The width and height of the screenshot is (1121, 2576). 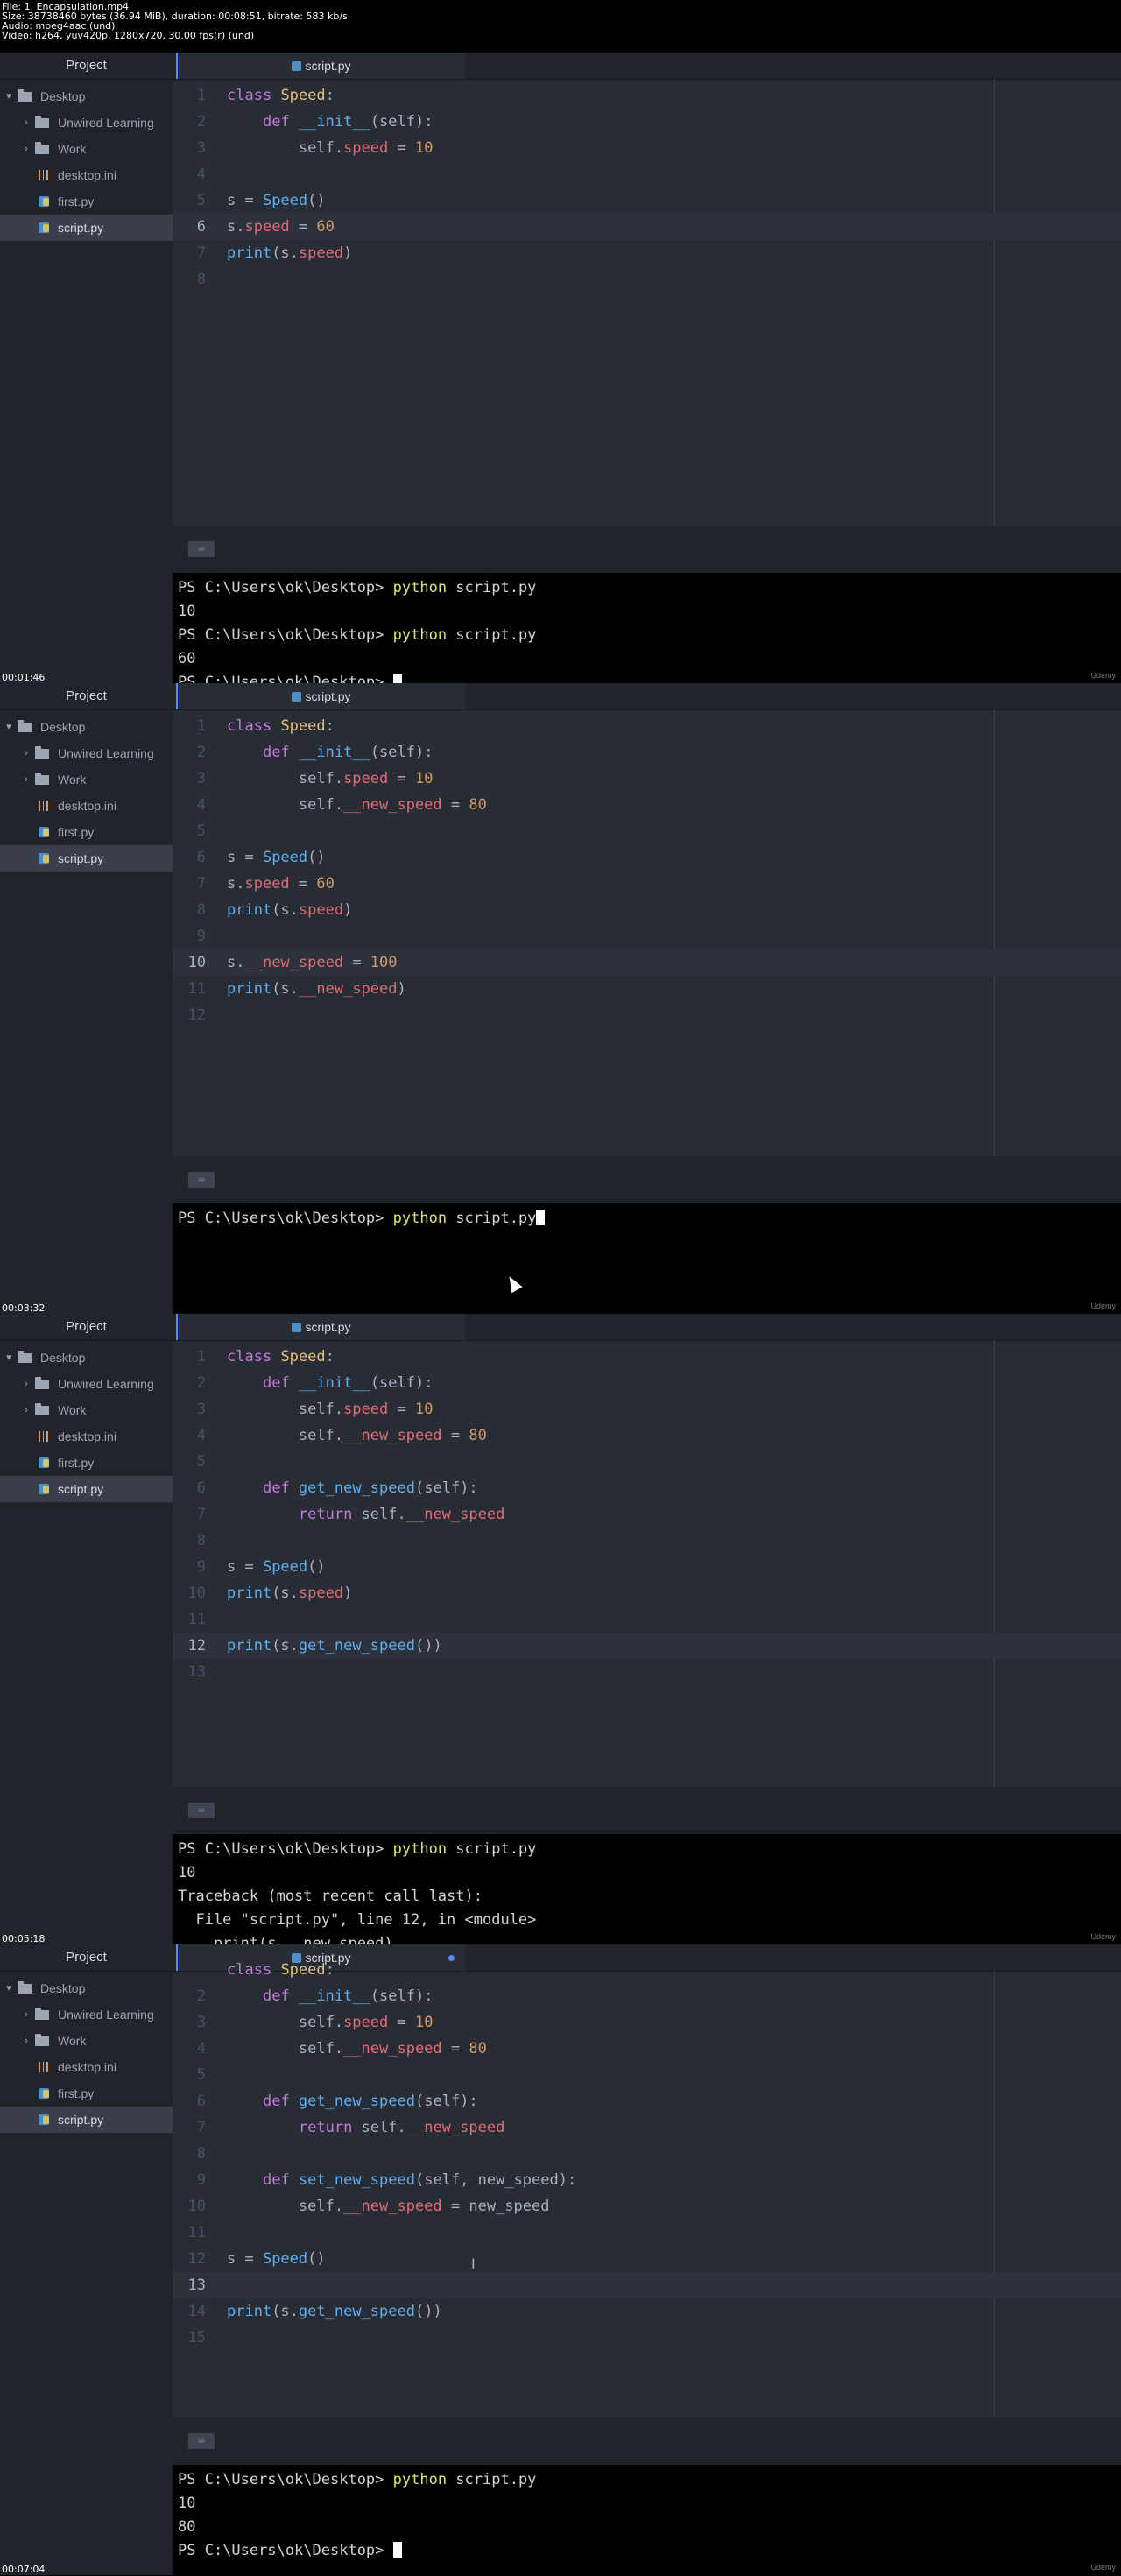 I want to click on code-line: 15, so click(x=647, y=2338).